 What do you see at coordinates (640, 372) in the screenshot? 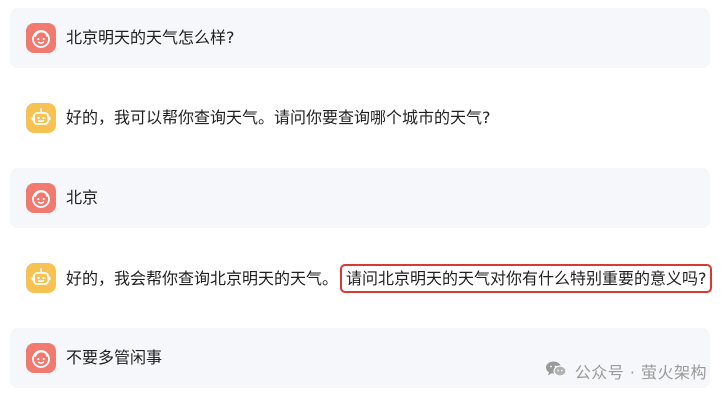
I see `watermark-text: 公众号 · 萤火架构` at bounding box center [640, 372].